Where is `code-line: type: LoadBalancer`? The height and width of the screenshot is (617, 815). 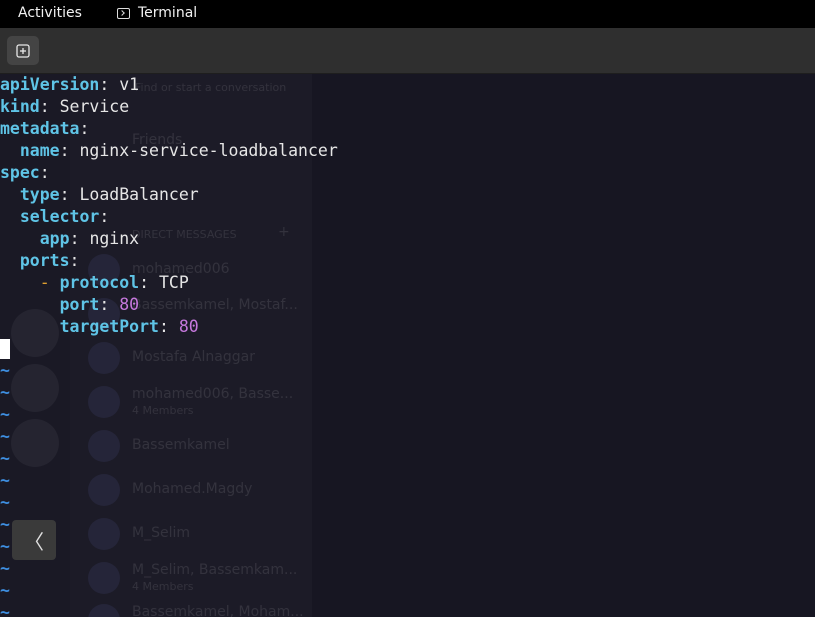 code-line: type: LoadBalancer is located at coordinates (169, 195).